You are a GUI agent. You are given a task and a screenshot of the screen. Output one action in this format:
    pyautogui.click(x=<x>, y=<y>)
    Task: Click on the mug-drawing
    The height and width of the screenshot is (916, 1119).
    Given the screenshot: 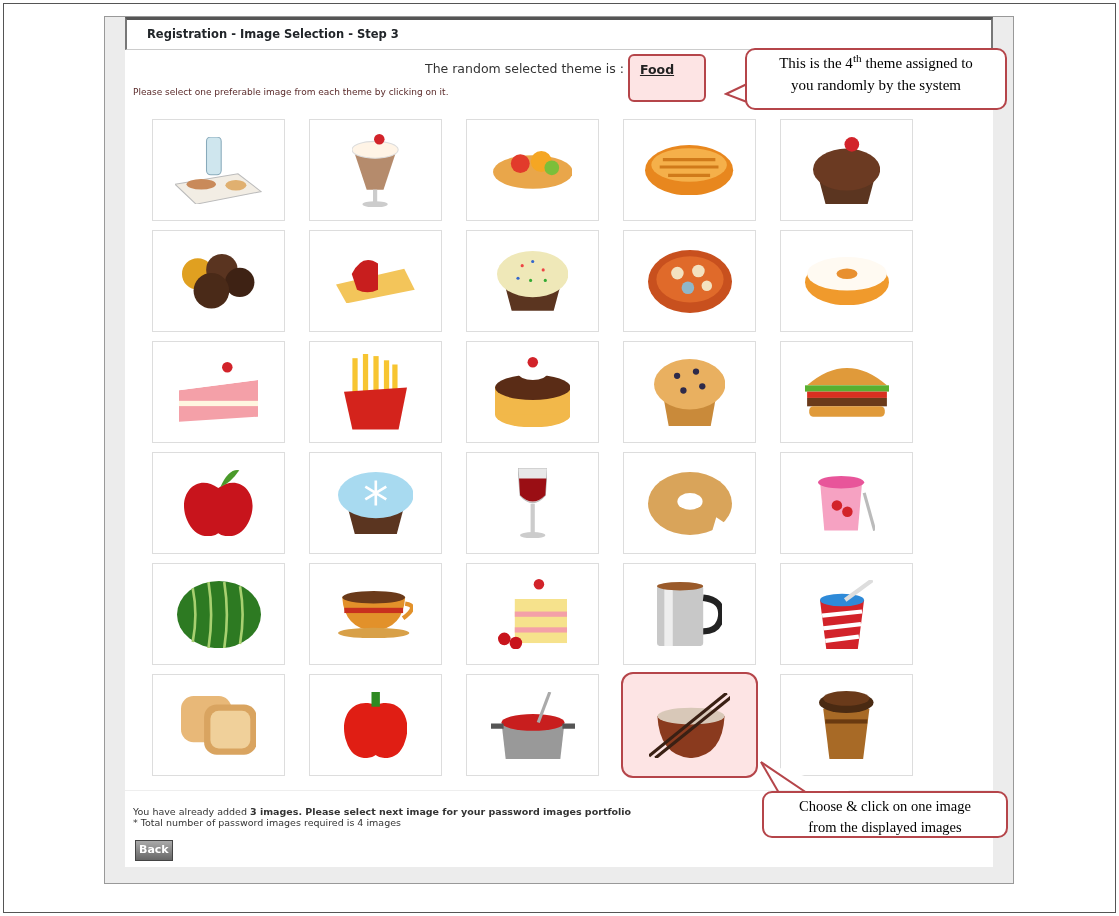 What is the action you would take?
    pyautogui.click(x=689, y=614)
    